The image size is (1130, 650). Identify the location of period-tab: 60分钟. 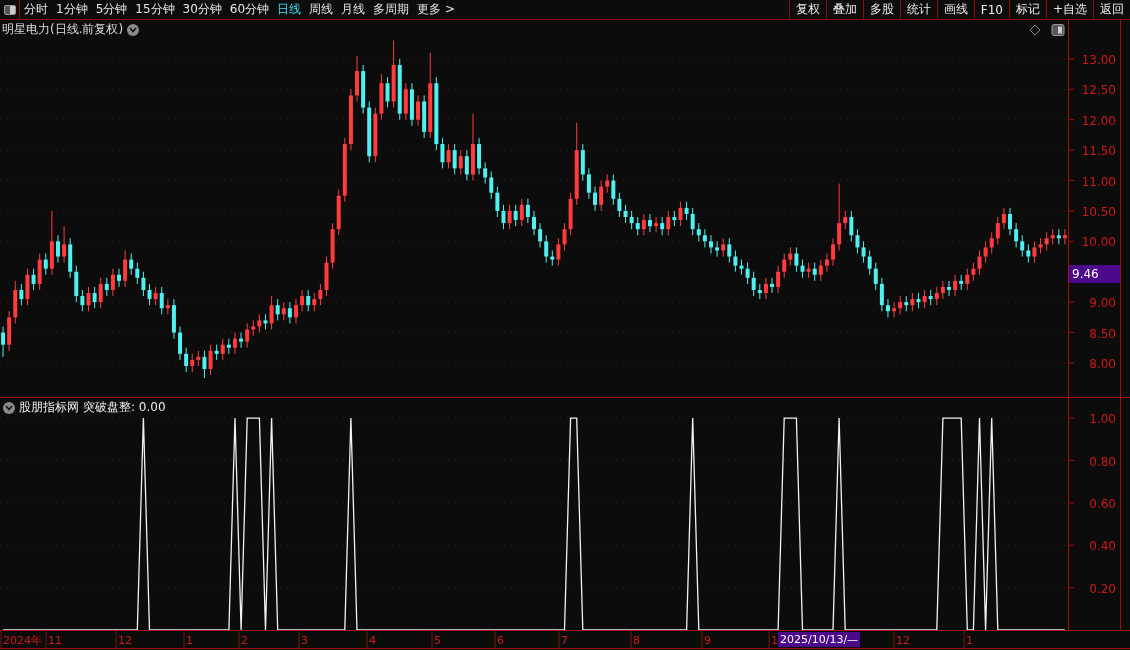
(249, 9).